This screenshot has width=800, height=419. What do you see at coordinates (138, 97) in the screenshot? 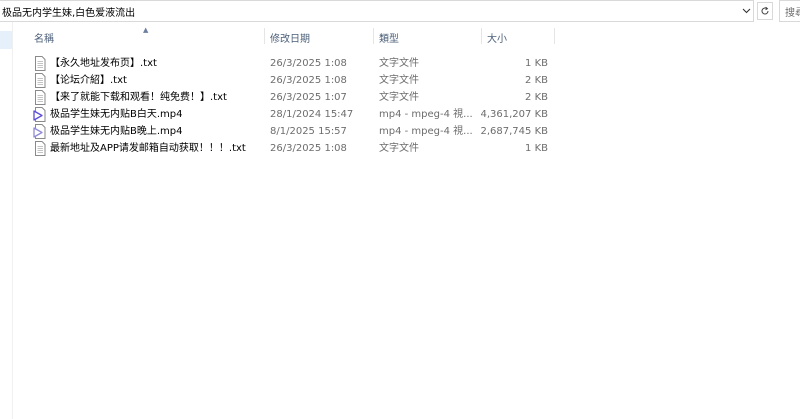
I see `file-name: 【来了就能下载和观看！纯免费！】.txt` at bounding box center [138, 97].